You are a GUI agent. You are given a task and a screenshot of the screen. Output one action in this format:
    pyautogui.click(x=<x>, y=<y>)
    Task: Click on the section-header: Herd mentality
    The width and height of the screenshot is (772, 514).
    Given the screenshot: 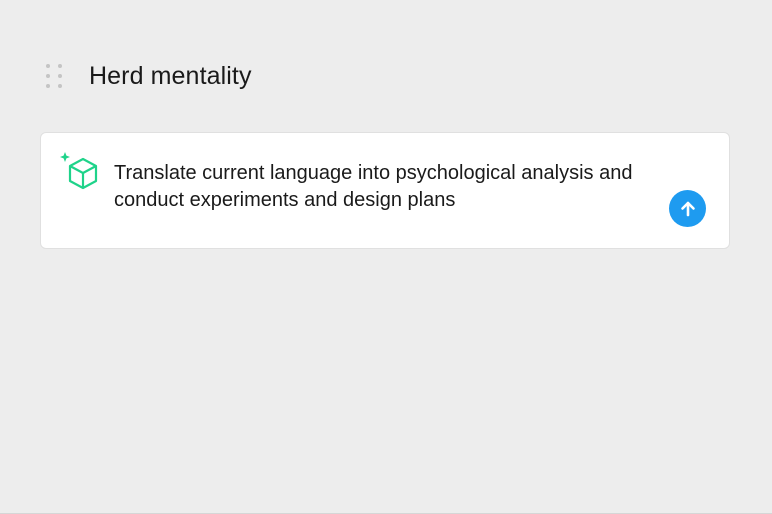 What is the action you would take?
    pyautogui.click(x=148, y=76)
    